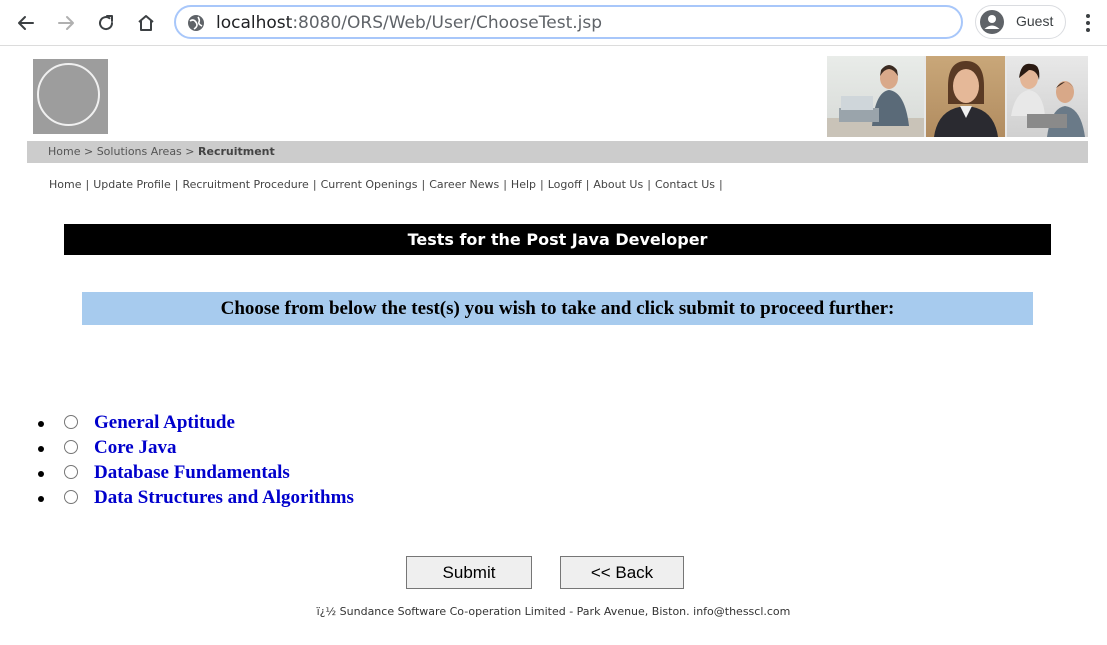  What do you see at coordinates (523, 184) in the screenshot?
I see `menu-item-help: Help` at bounding box center [523, 184].